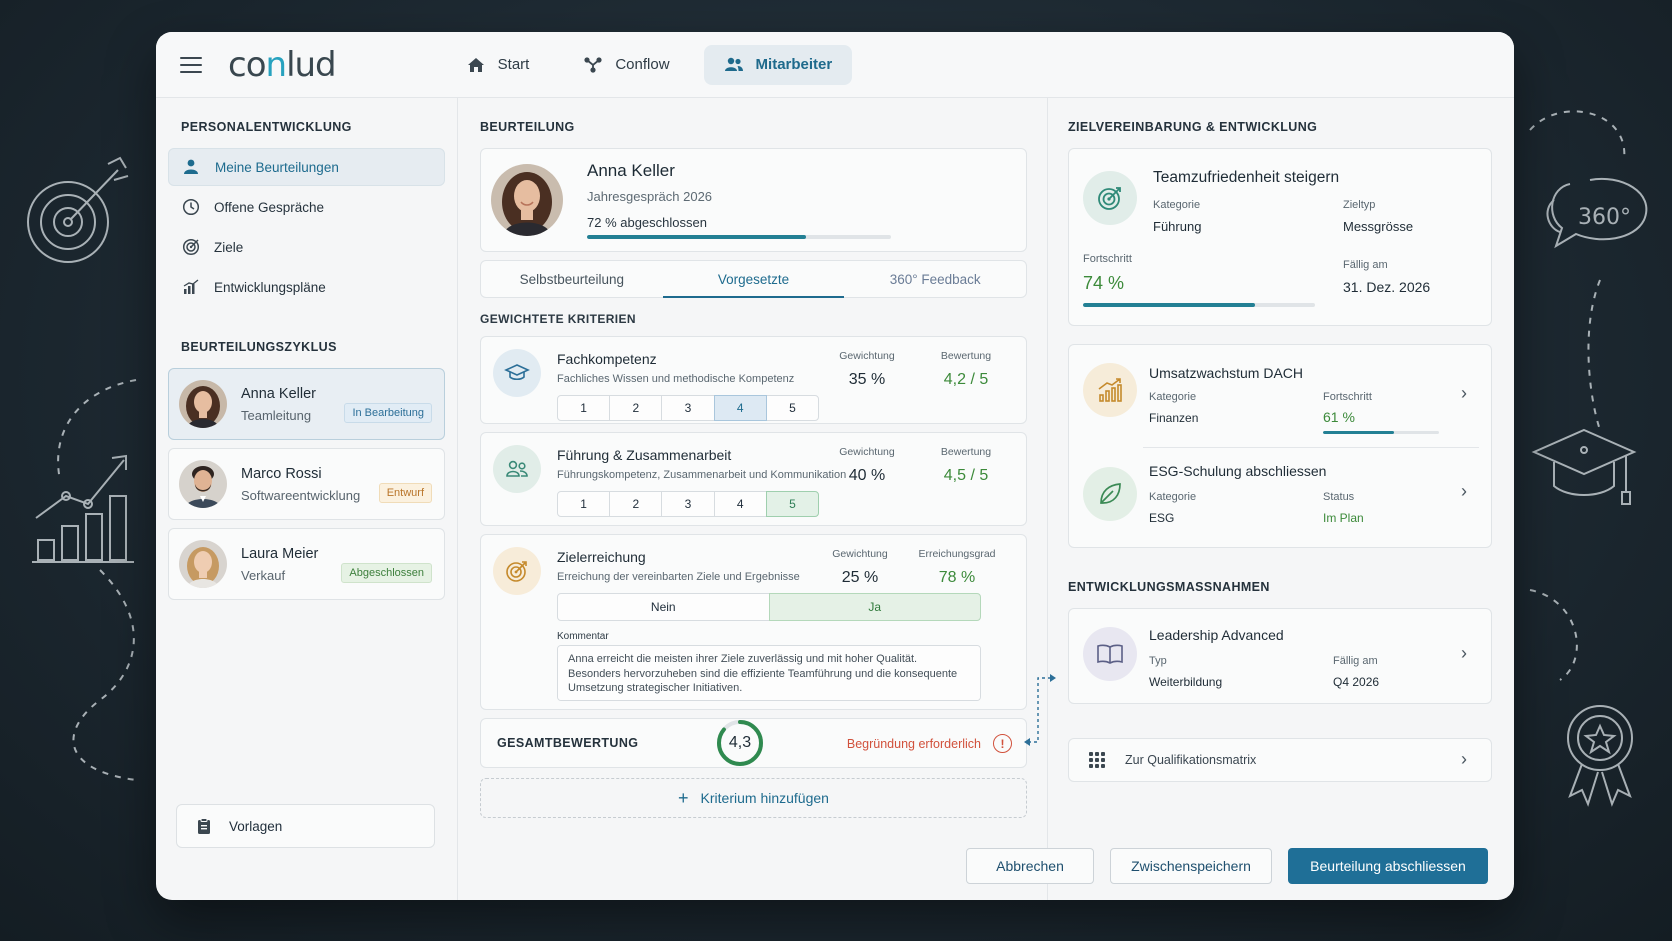 This screenshot has height=941, width=1672. I want to click on nav-conflow: Conflow, so click(626, 65).